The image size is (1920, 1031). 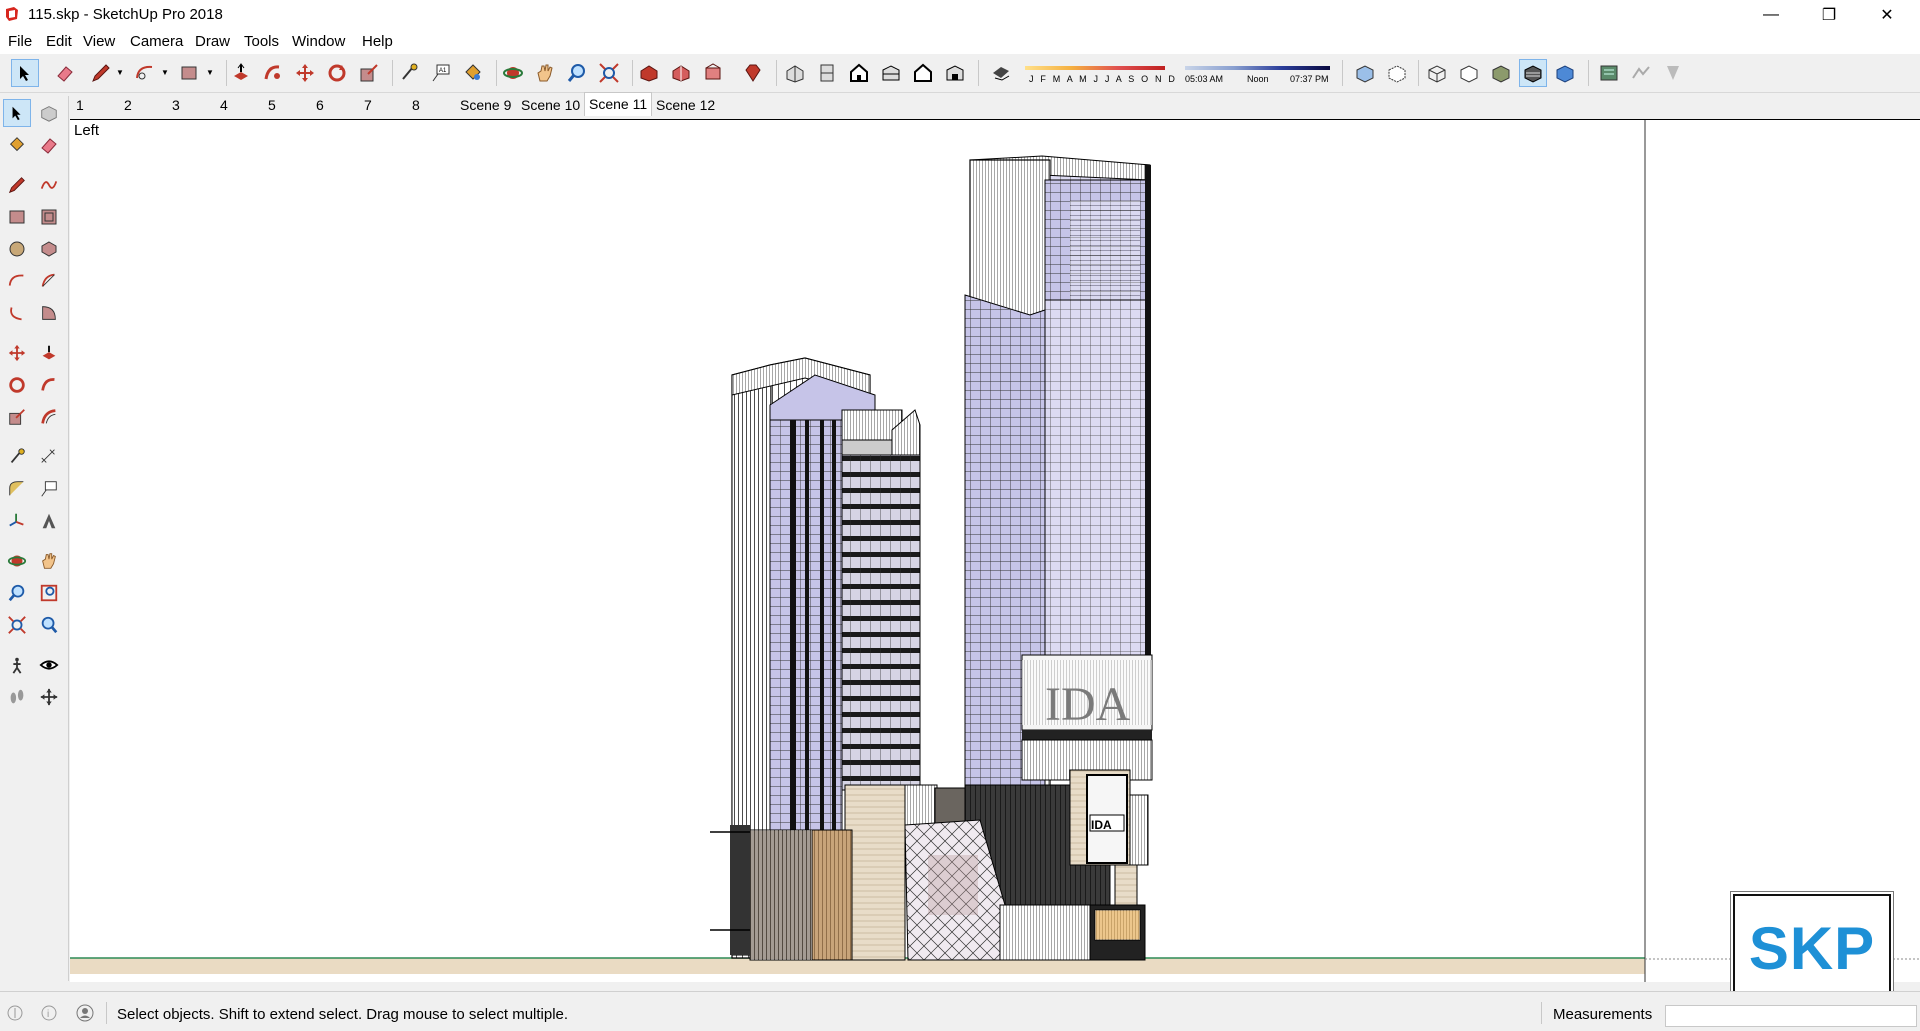 I want to click on scene-tab: 7, so click(x=368, y=105).